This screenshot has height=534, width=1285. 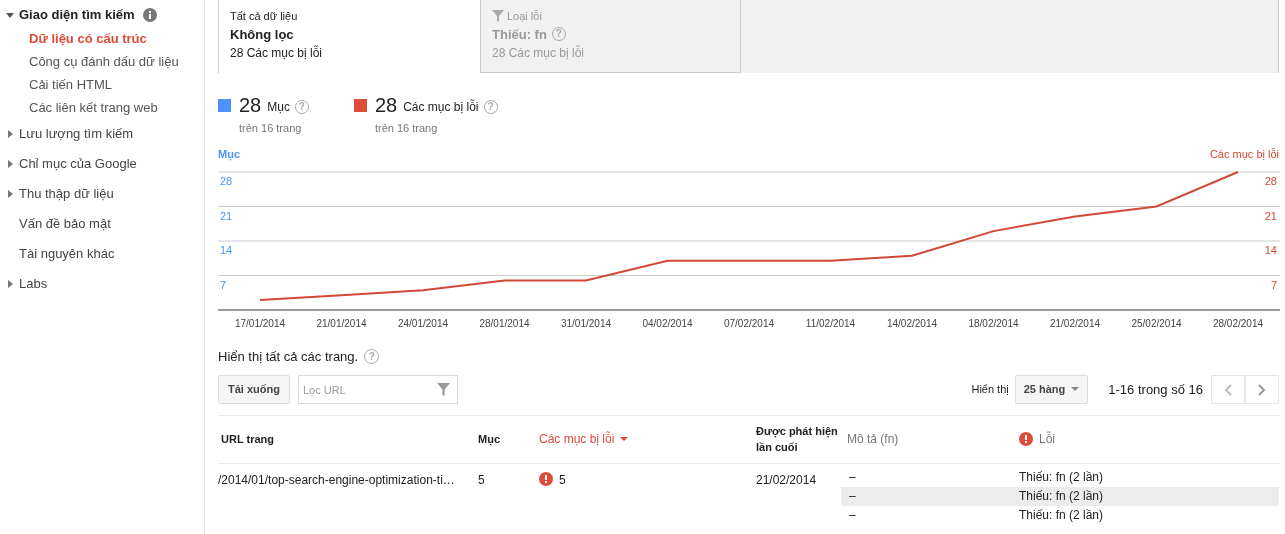 What do you see at coordinates (349, 36) in the screenshot?
I see `filter-tab: Tất cả dữ liệu Không lọc 28 Các mục bị lỗi` at bounding box center [349, 36].